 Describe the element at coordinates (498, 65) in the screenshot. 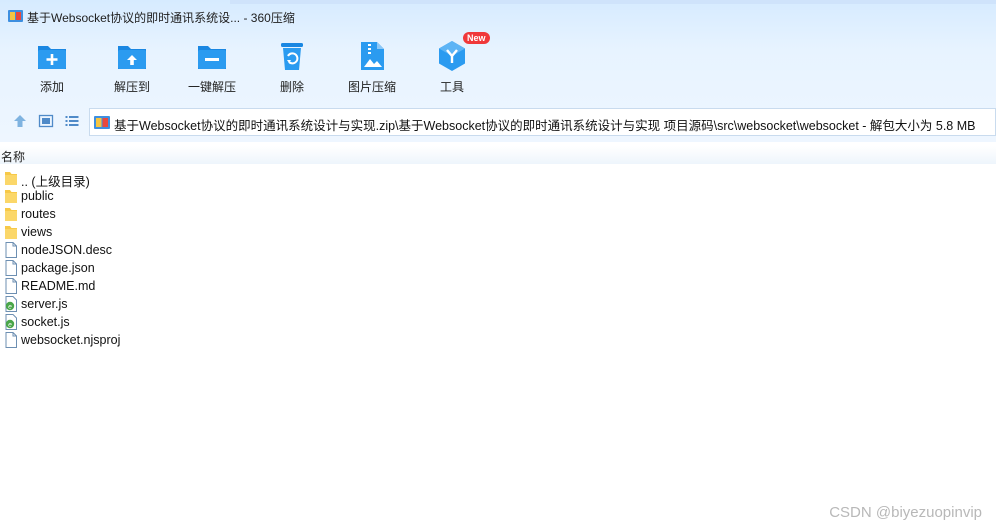

I see `toolbar: 添加 解压到 一键解压 删除 图片压缩 New 工具` at that location.